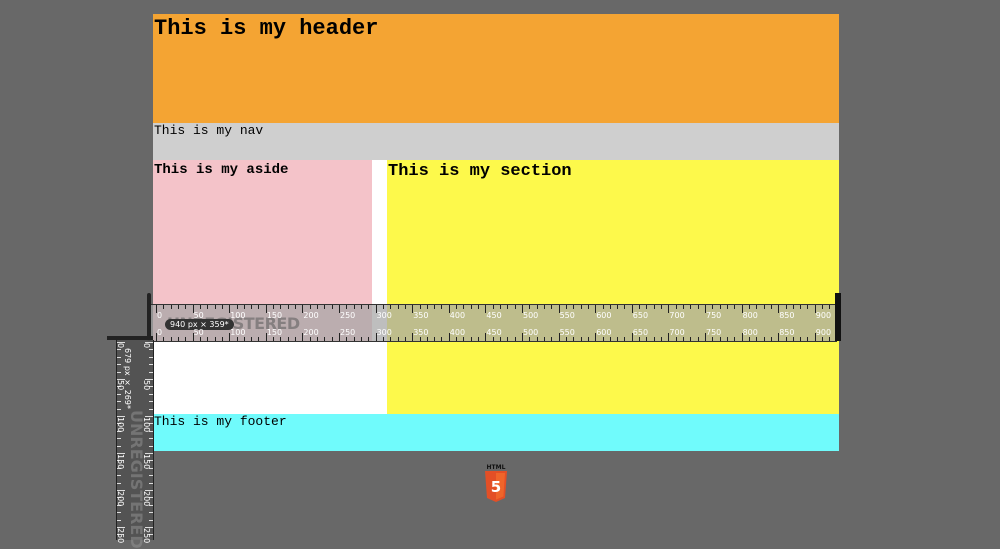 The height and width of the screenshot is (549, 1000). Describe the element at coordinates (823, 332) in the screenshot. I see `ruler-tick-label: 900` at that location.